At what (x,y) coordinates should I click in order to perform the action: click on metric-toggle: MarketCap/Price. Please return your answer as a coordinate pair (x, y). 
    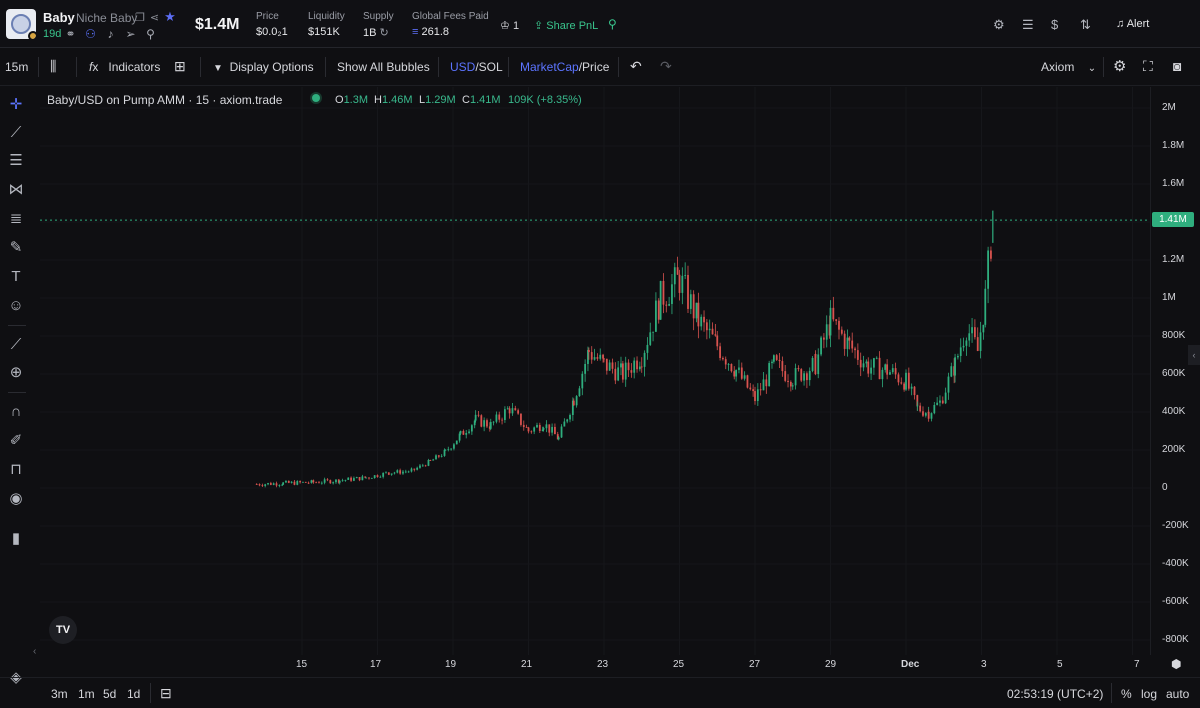
    Looking at the image, I should click on (564, 67).